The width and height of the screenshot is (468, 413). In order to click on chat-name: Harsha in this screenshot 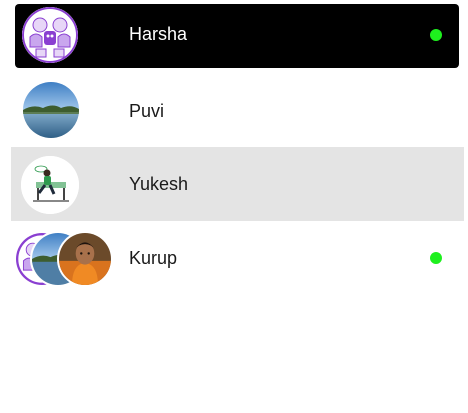, I will do `click(158, 34)`.